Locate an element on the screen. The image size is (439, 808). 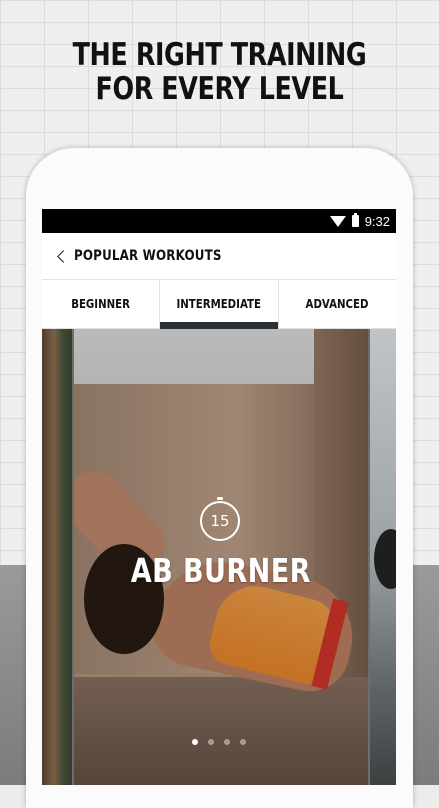
promo-headline: THE RIGHT TRAINING FOR EVERY LEVEL is located at coordinates (220, 72).